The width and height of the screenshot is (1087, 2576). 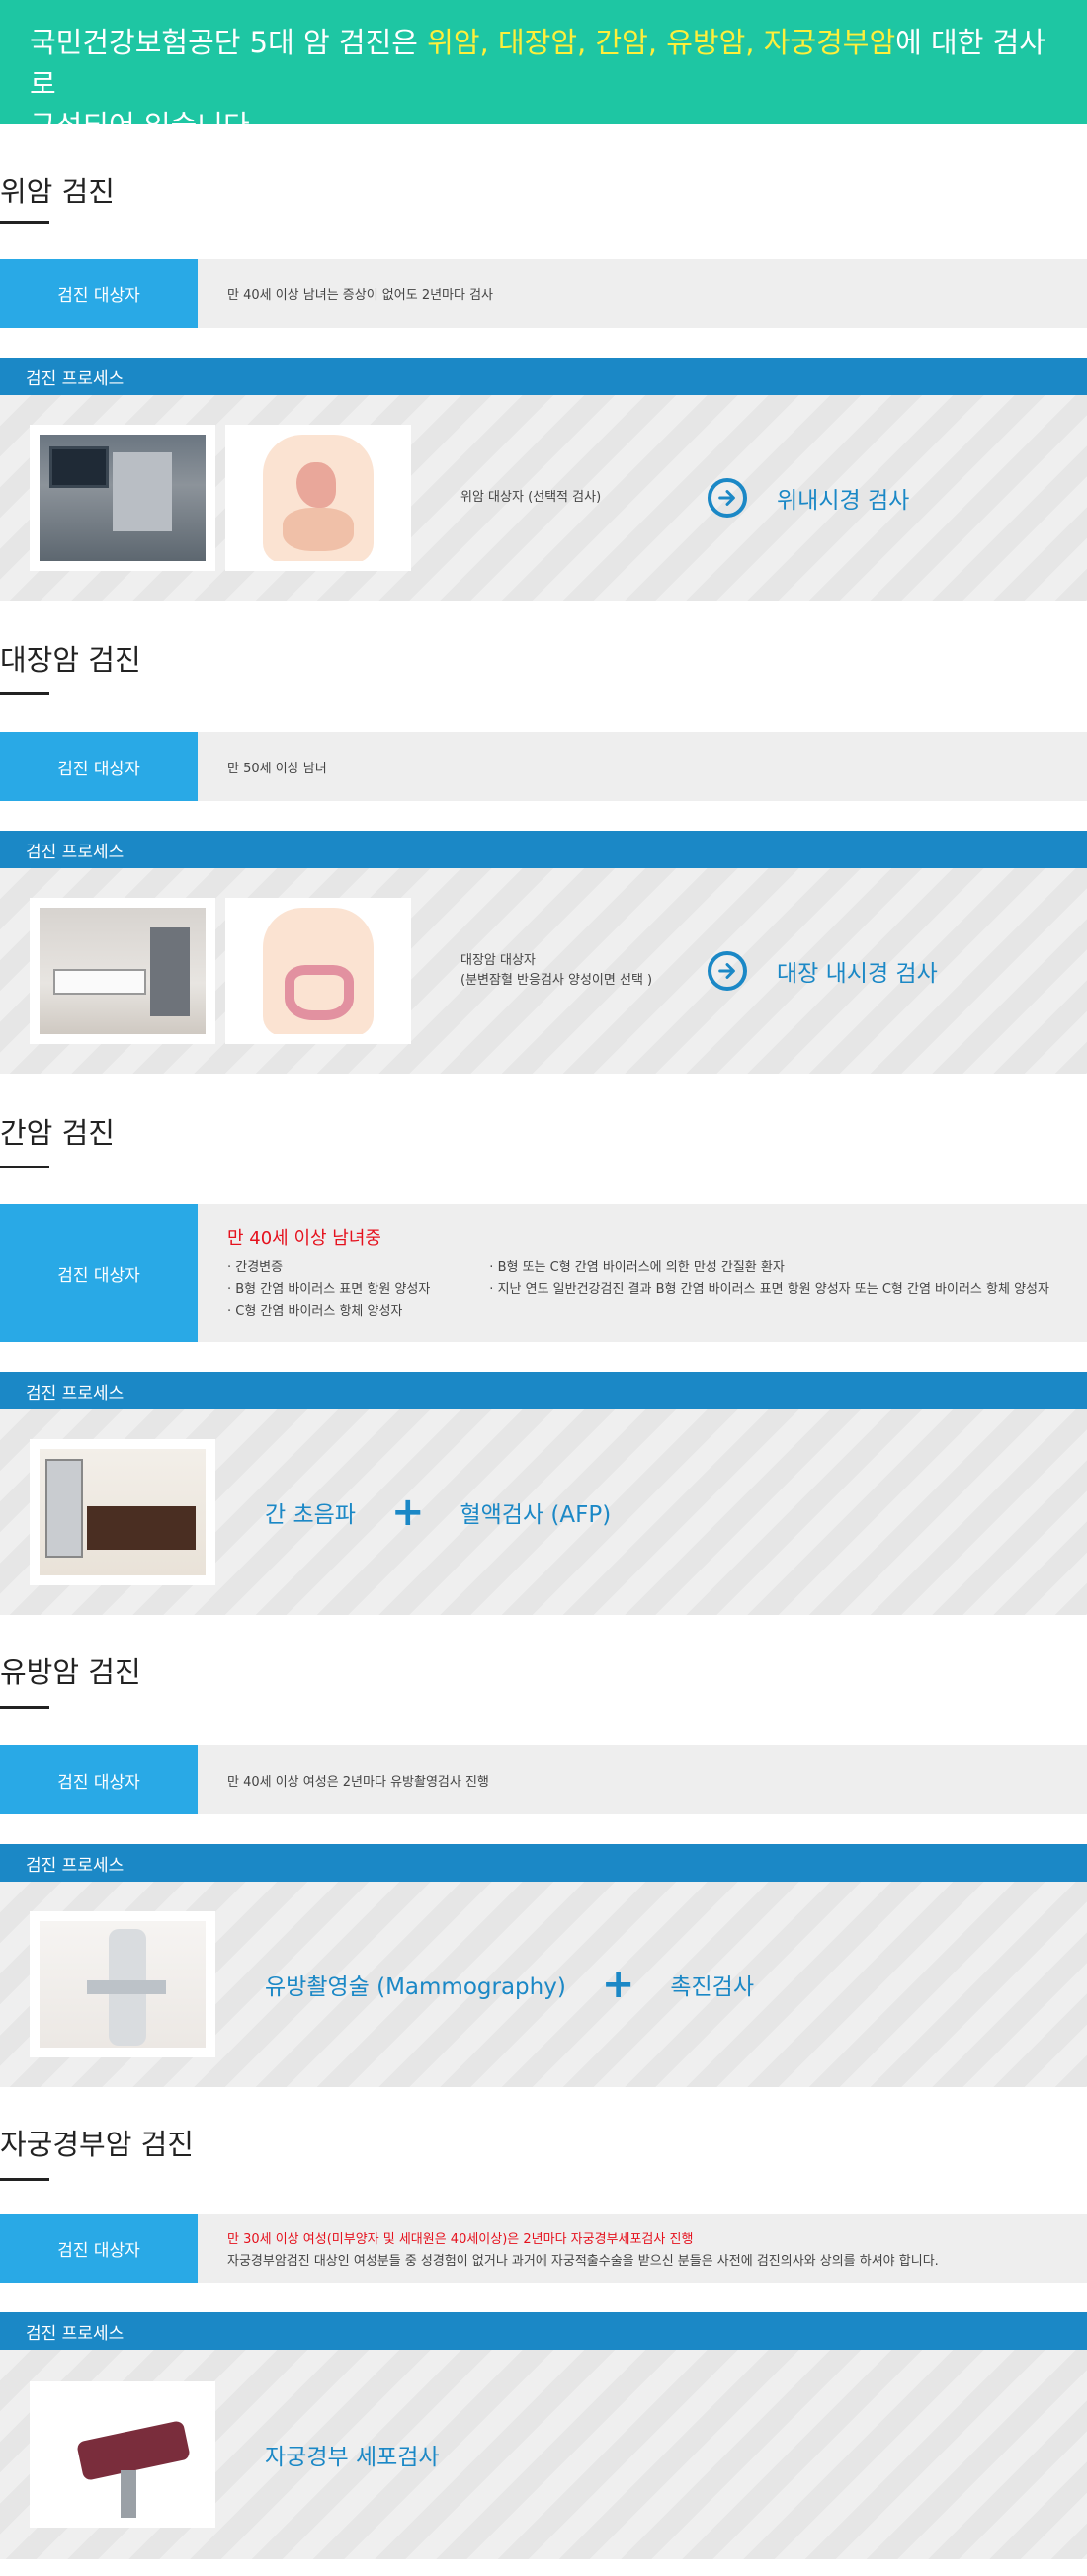 I want to click on colonoscopy-room-photo, so click(x=122, y=971).